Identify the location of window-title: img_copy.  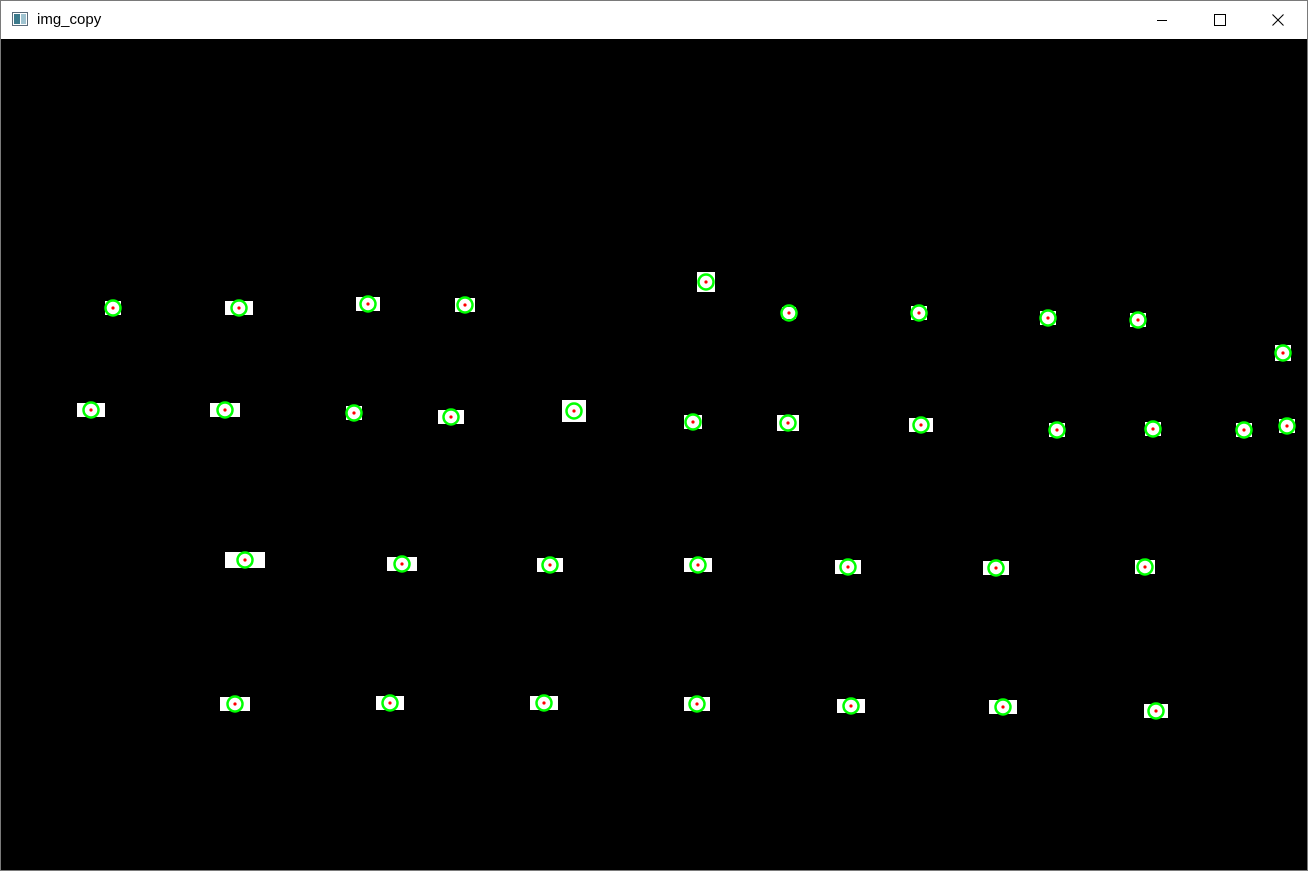
(69, 19).